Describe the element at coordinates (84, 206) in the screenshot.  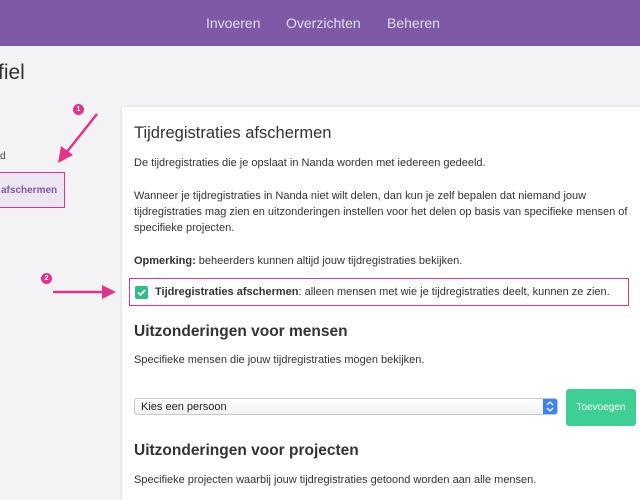
I see `annotation-arrows` at that location.